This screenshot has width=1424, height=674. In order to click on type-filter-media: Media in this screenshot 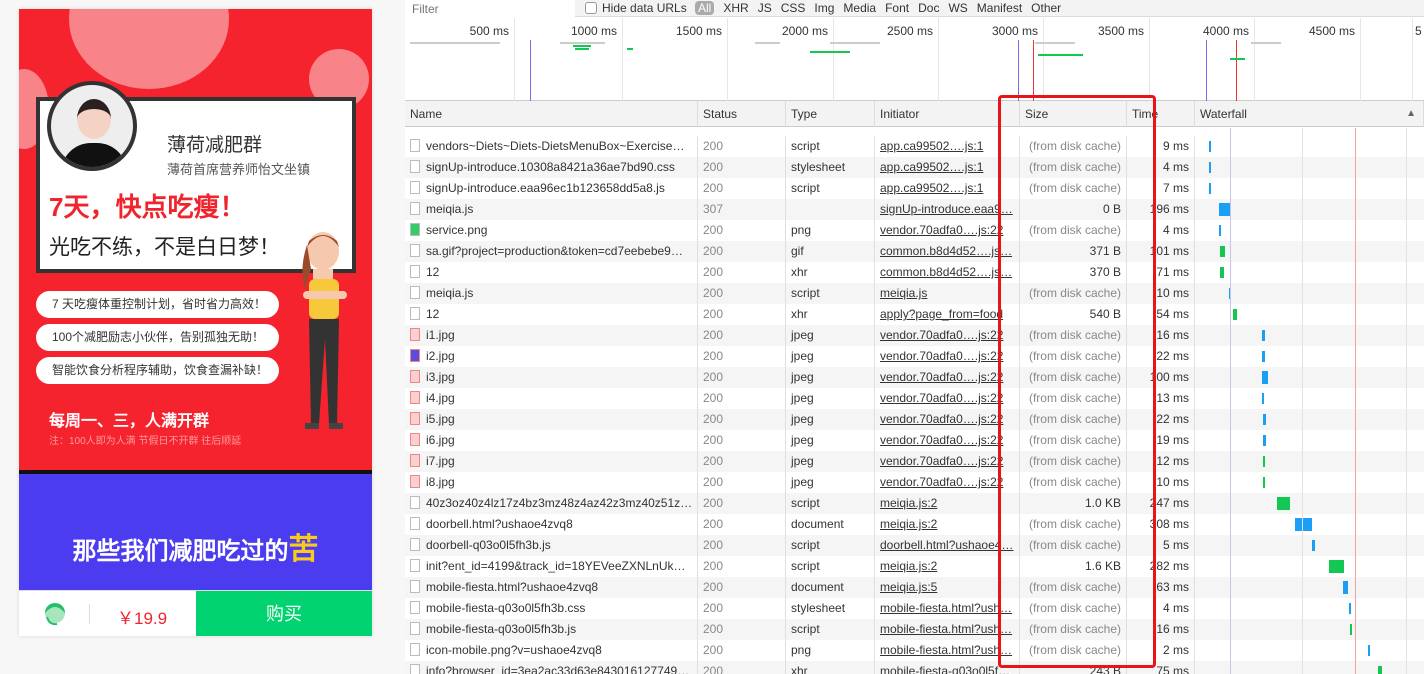, I will do `click(859, 8)`.